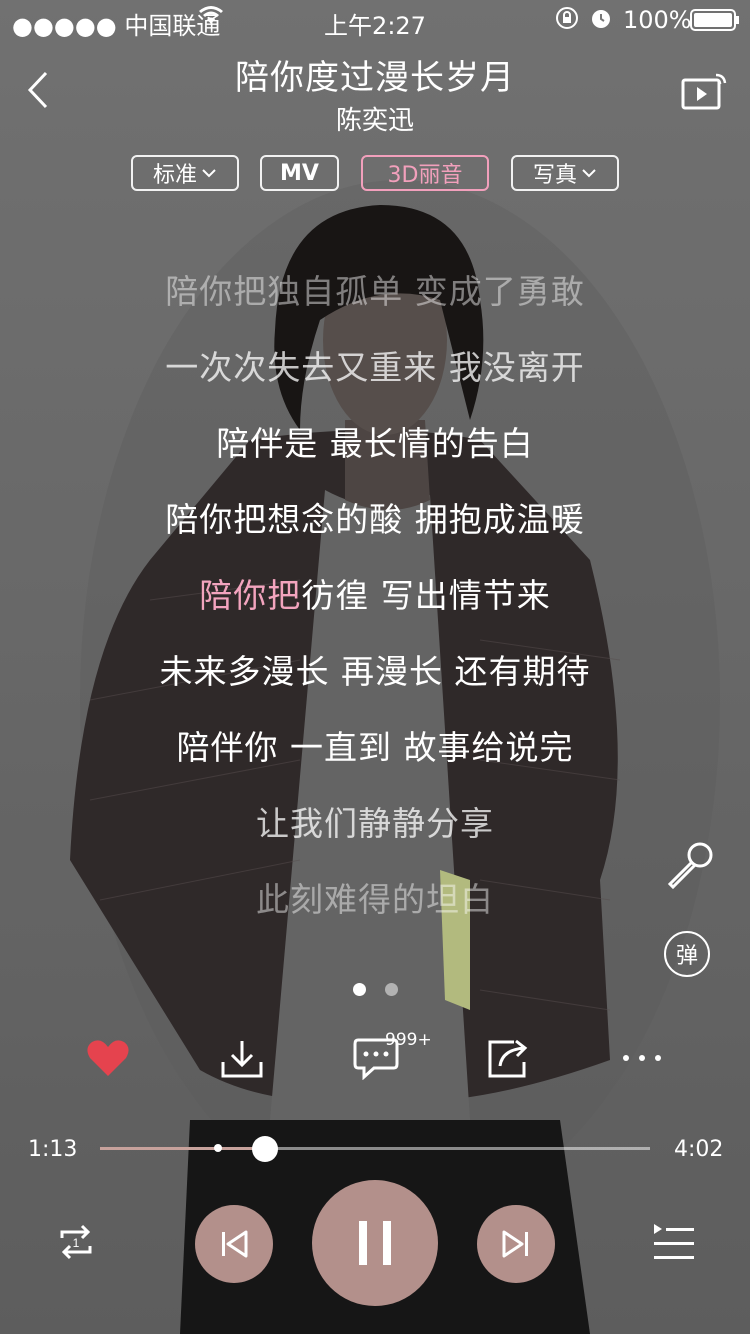  I want to click on screen-cast-icon, so click(704, 91).